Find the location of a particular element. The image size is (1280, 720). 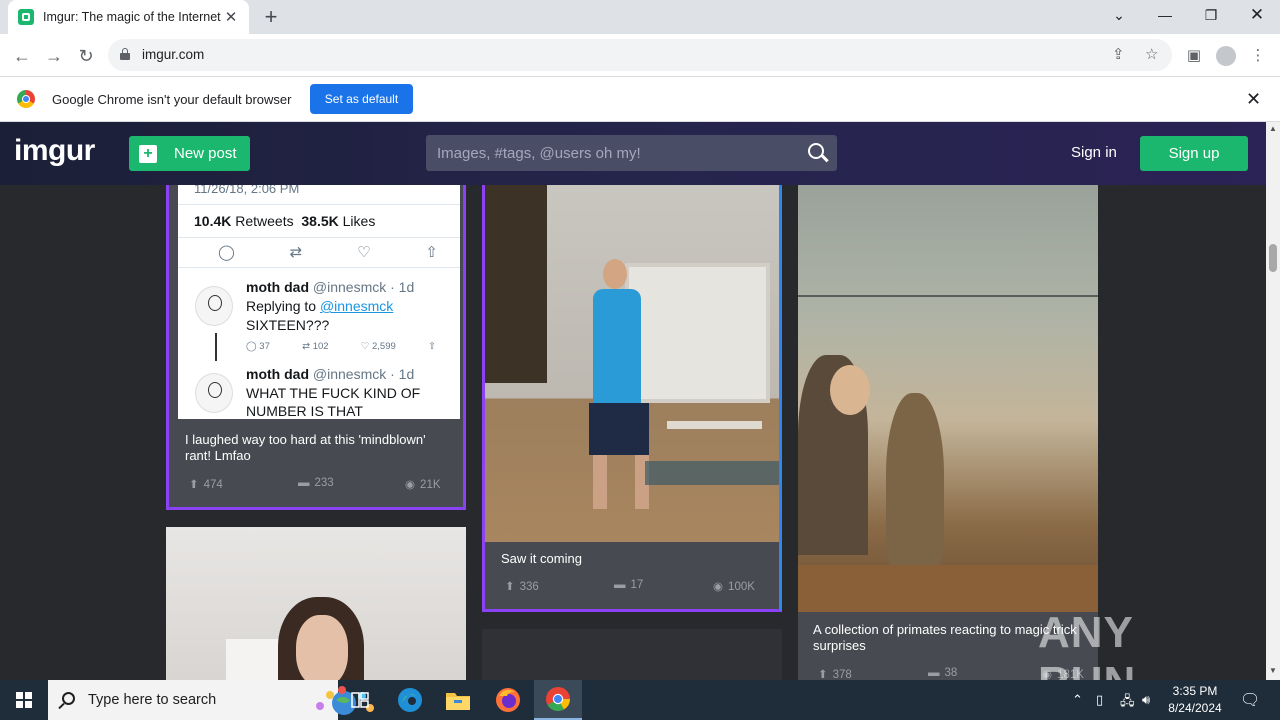

new-post-button: + New post is located at coordinates (189, 153).